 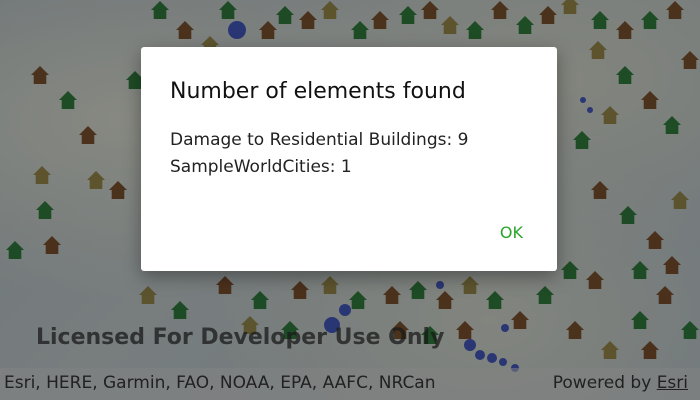 What do you see at coordinates (318, 91) in the screenshot?
I see `dialog-title: Number of elements found` at bounding box center [318, 91].